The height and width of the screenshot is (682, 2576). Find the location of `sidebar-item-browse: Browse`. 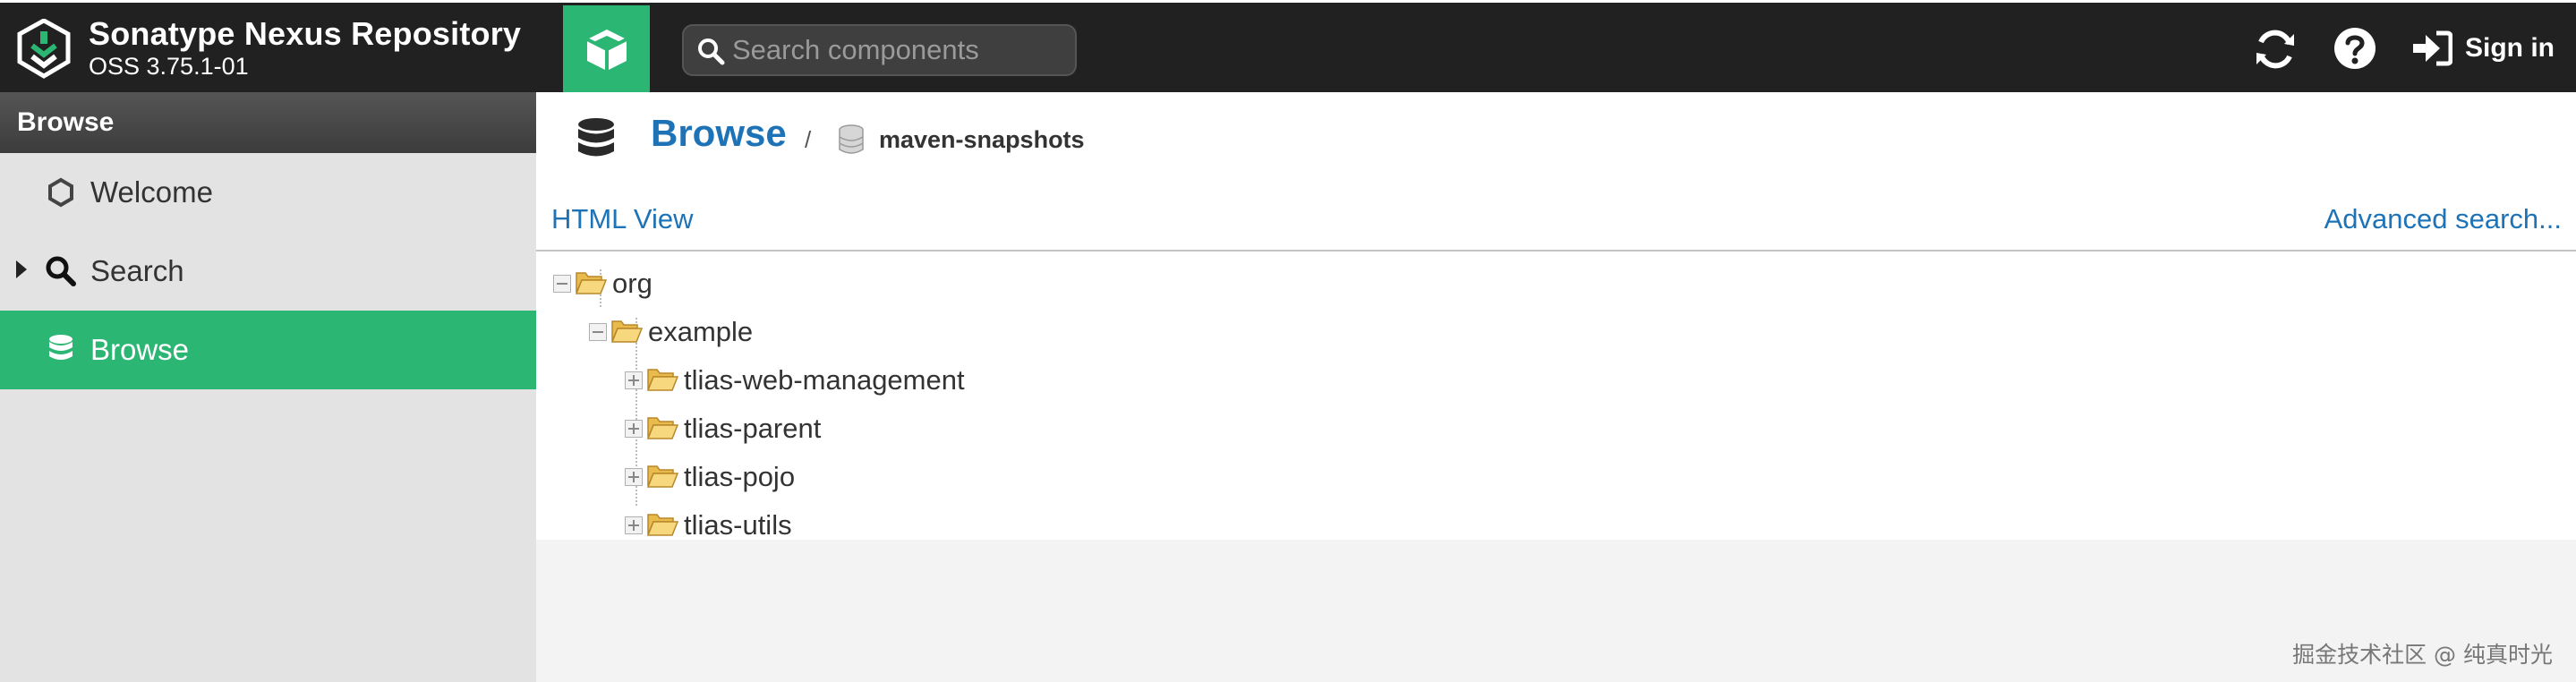

sidebar-item-browse: Browse is located at coordinates (268, 350).